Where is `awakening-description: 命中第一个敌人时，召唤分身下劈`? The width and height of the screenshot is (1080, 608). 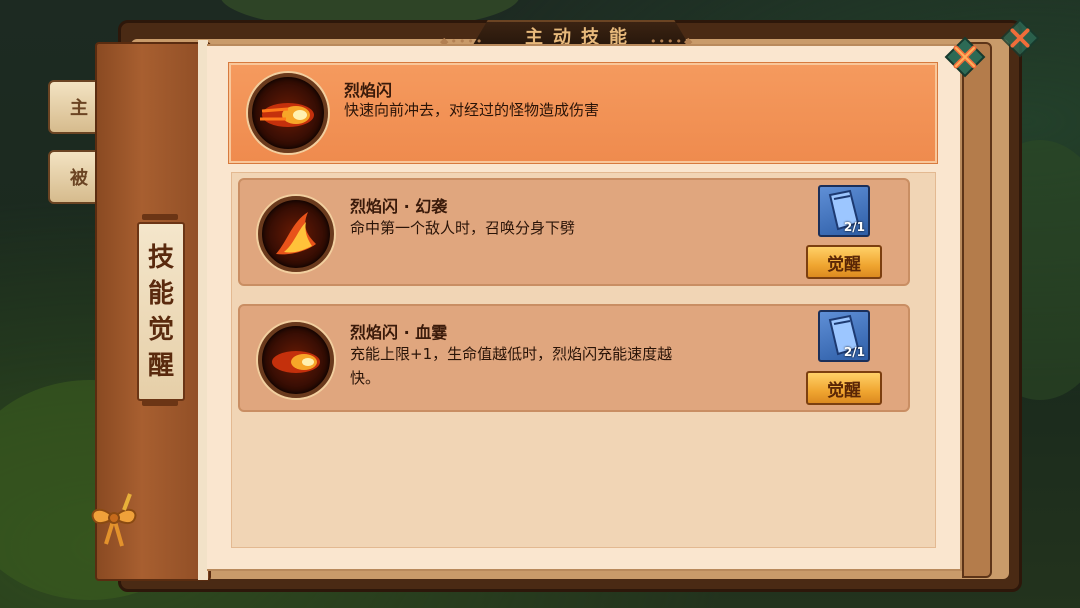 awakening-description: 命中第一个敌人时，召唤分身下劈 is located at coordinates (463, 228).